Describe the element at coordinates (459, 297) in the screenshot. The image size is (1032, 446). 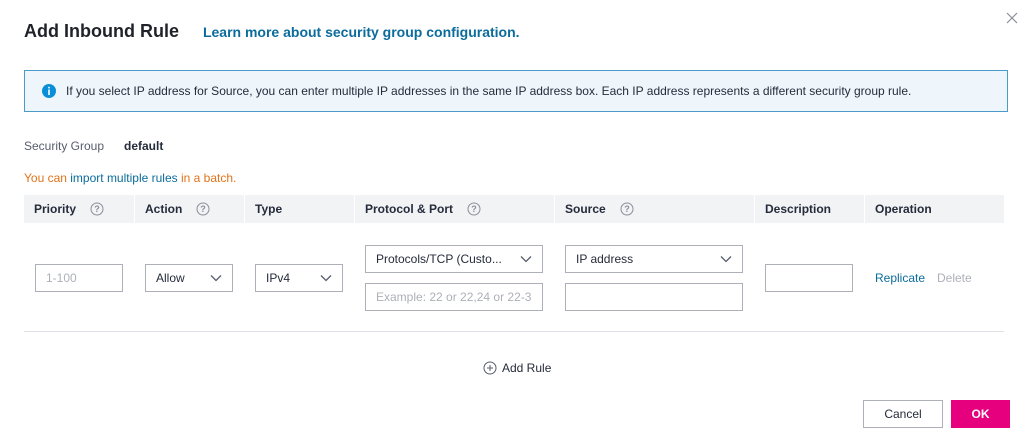
I see `port-field` at that location.